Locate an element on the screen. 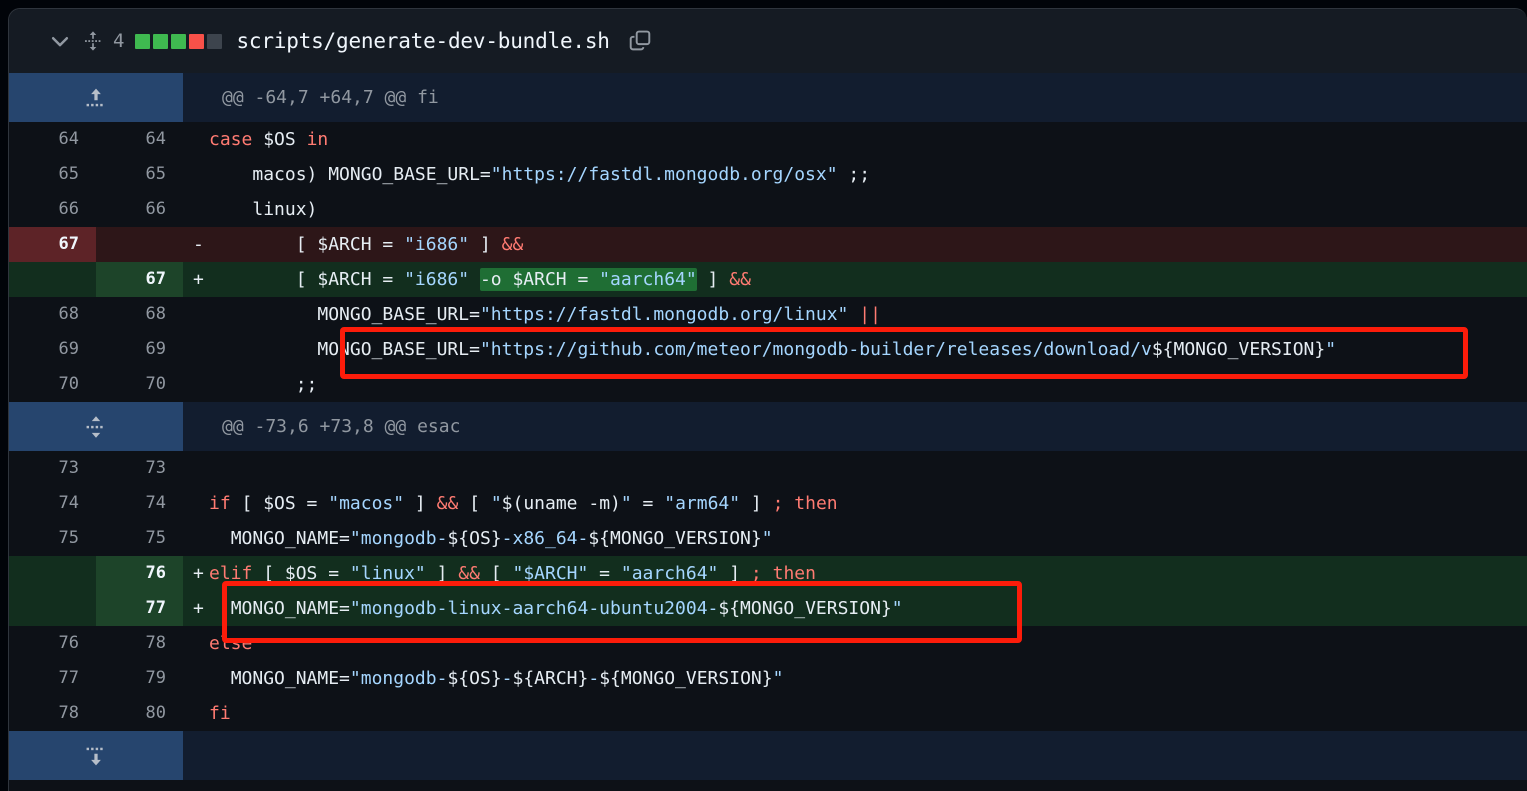  line-number-new: 68 is located at coordinates (139, 314).